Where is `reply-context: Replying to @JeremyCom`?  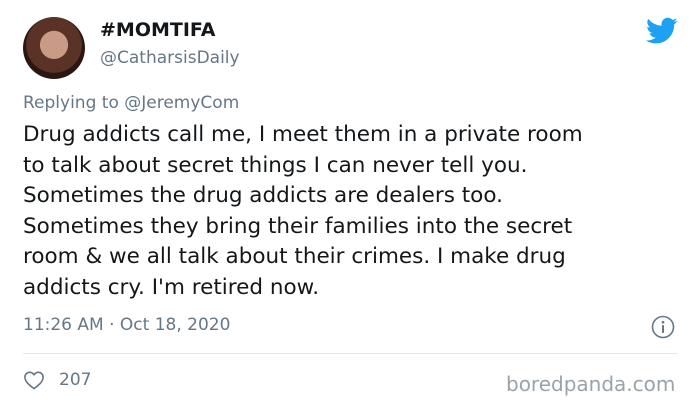
reply-context: Replying to @JeremyCom is located at coordinates (131, 103).